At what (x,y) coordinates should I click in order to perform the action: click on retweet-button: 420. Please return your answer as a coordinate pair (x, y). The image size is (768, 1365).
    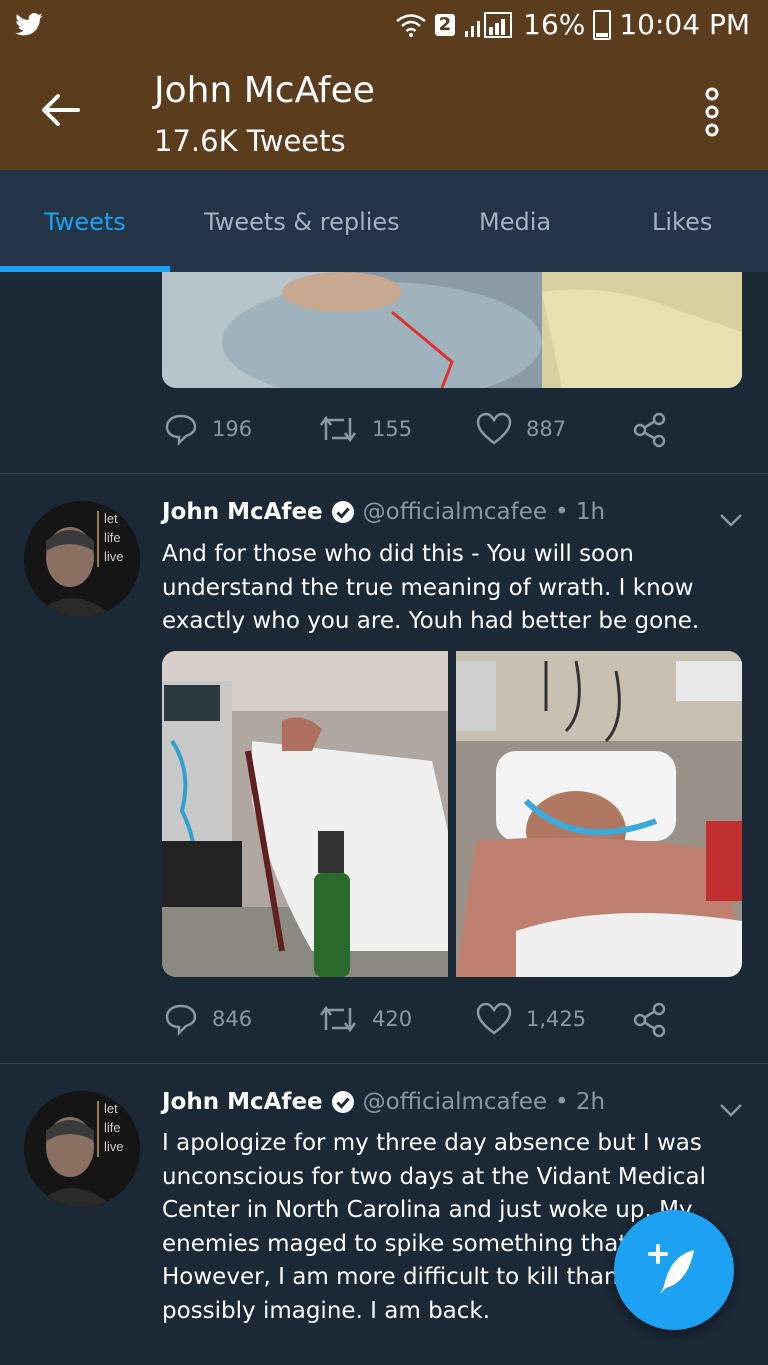
    Looking at the image, I should click on (365, 1019).